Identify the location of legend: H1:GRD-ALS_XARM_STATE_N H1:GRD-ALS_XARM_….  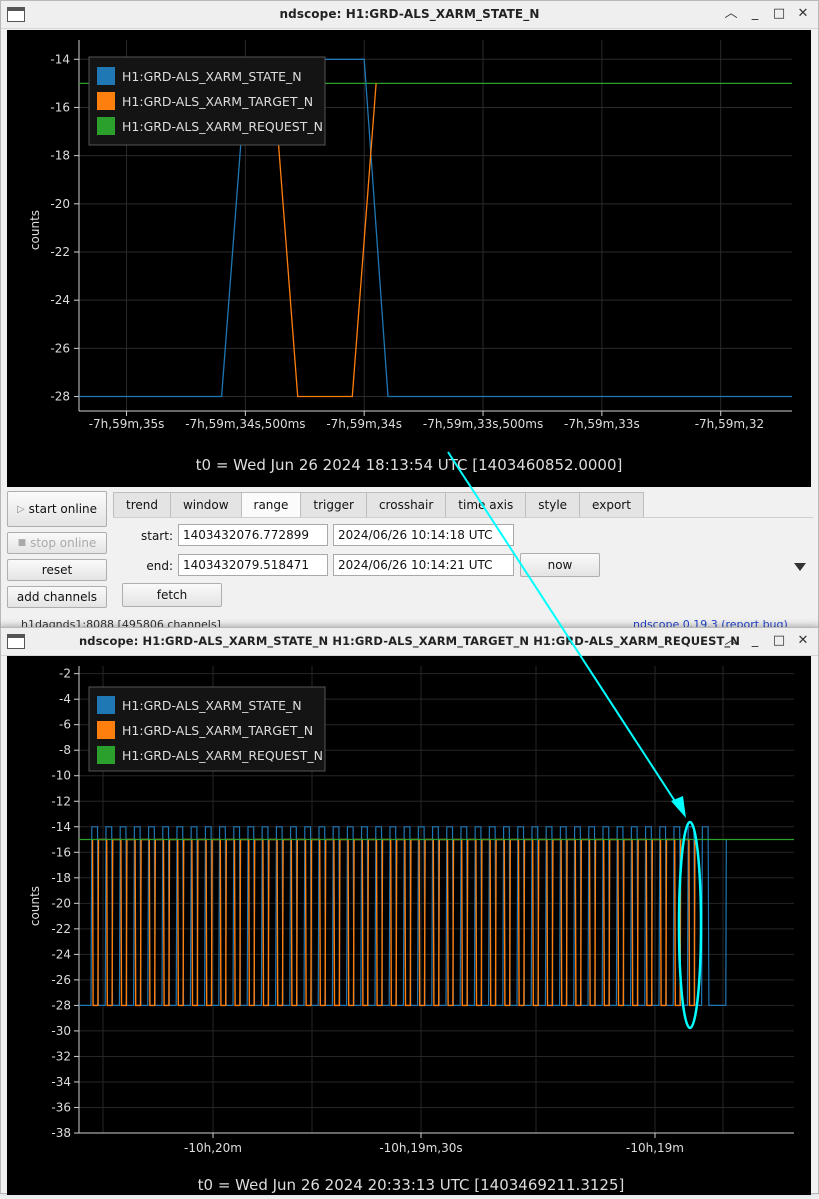
(207, 101).